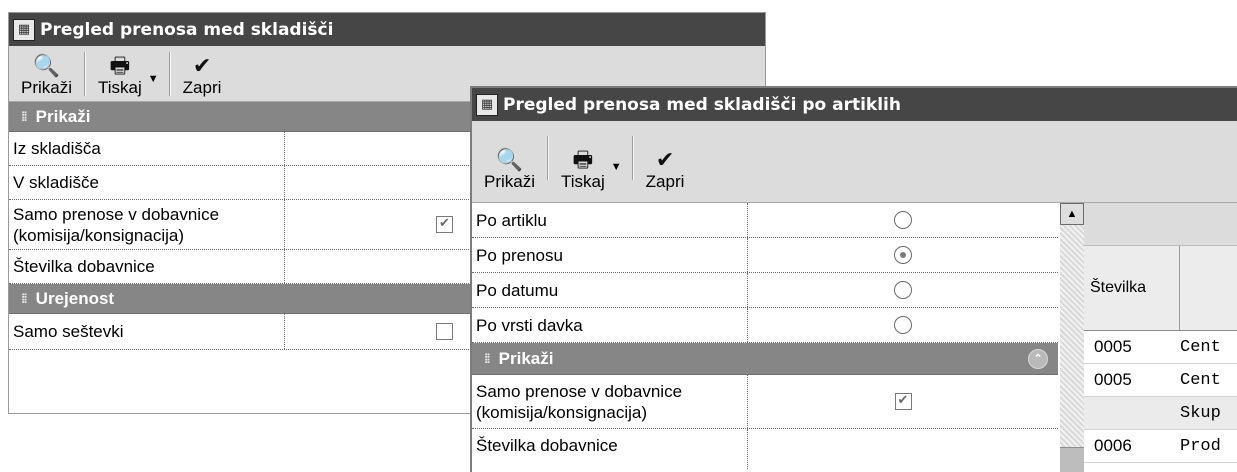  What do you see at coordinates (765, 359) in the screenshot?
I see `section-show-header: ⁞⁞ Prikaži ⌃` at bounding box center [765, 359].